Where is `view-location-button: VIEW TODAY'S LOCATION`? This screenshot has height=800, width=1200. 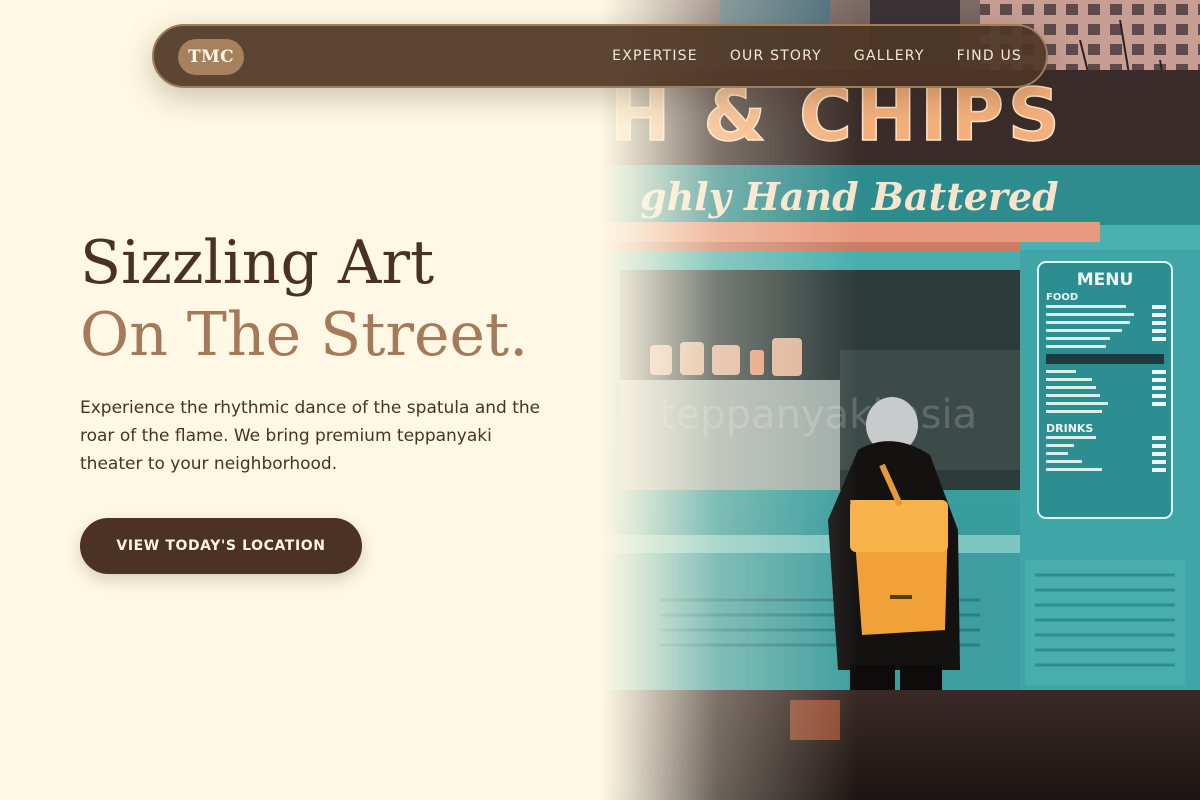
view-location-button: VIEW TODAY'S LOCATION is located at coordinates (221, 546).